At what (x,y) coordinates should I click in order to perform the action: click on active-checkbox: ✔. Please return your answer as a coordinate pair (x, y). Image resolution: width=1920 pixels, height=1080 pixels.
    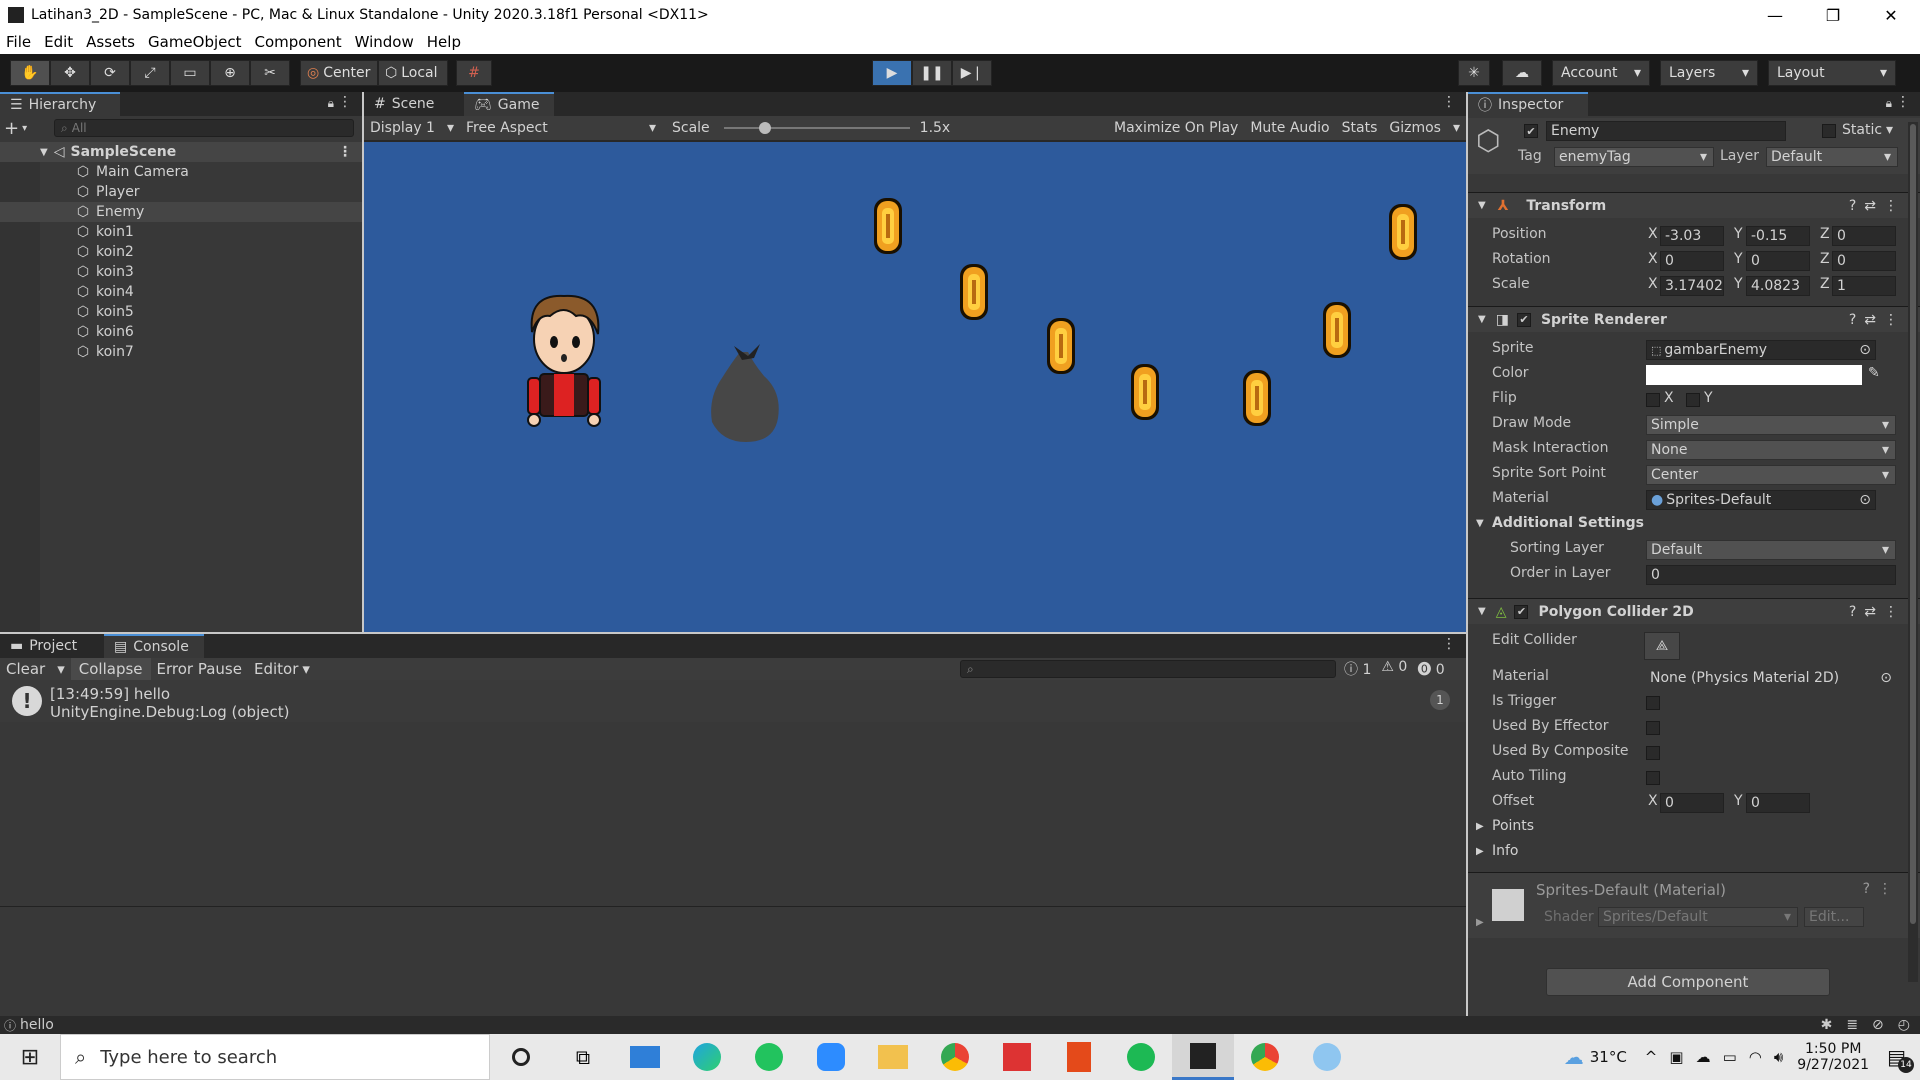
    Looking at the image, I should click on (1531, 131).